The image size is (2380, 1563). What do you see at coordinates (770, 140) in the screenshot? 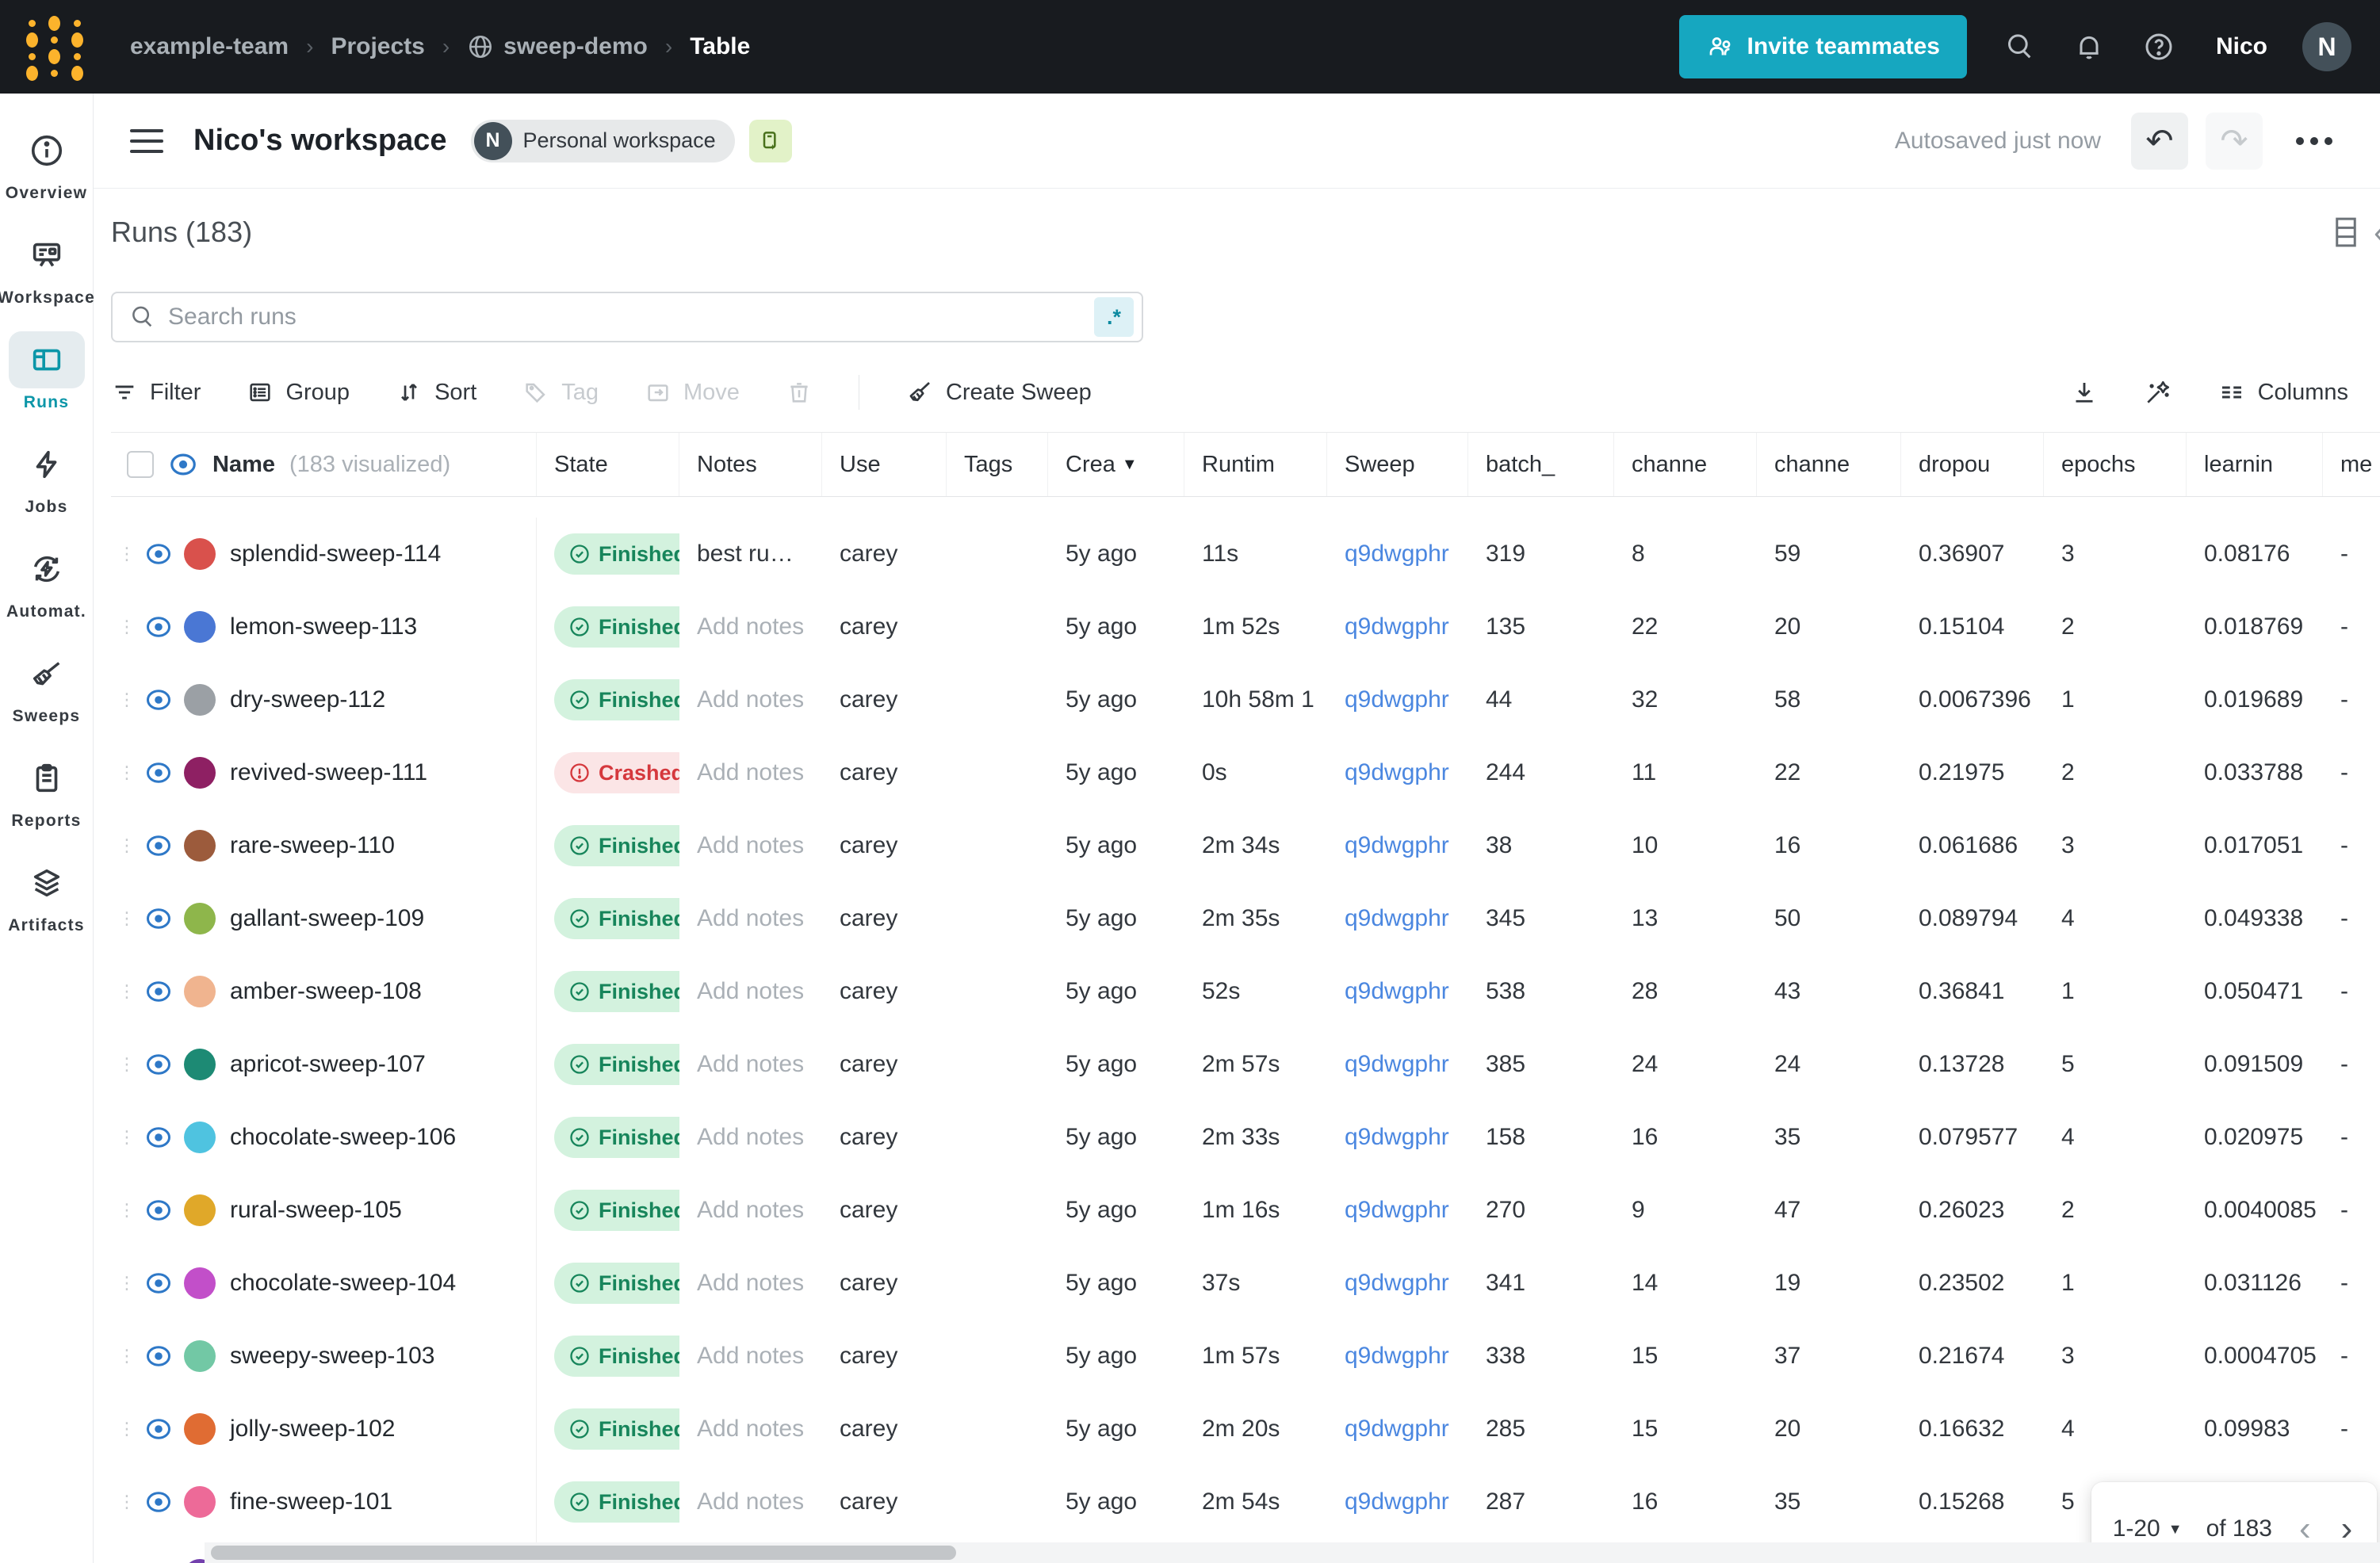
I see `quickstart-icon` at bounding box center [770, 140].